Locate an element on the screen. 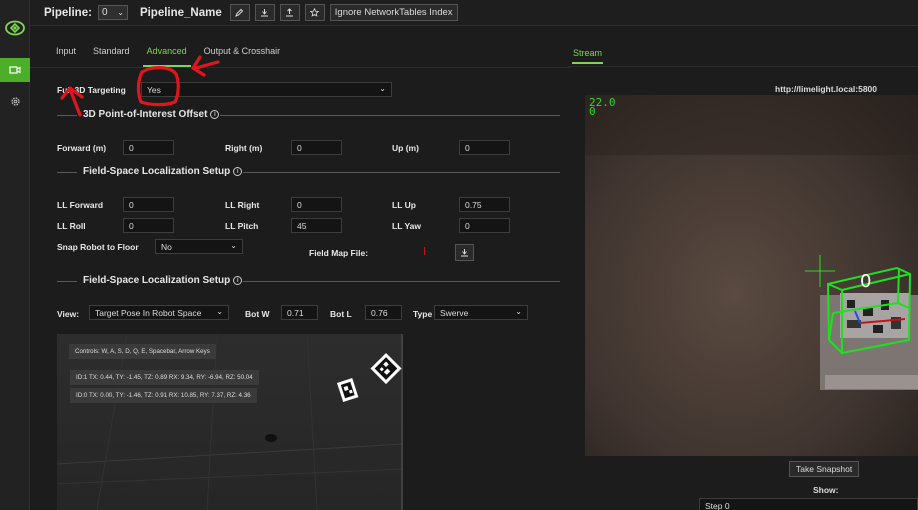 This screenshot has width=918, height=510. sidebar-item-camera is located at coordinates (15, 70).